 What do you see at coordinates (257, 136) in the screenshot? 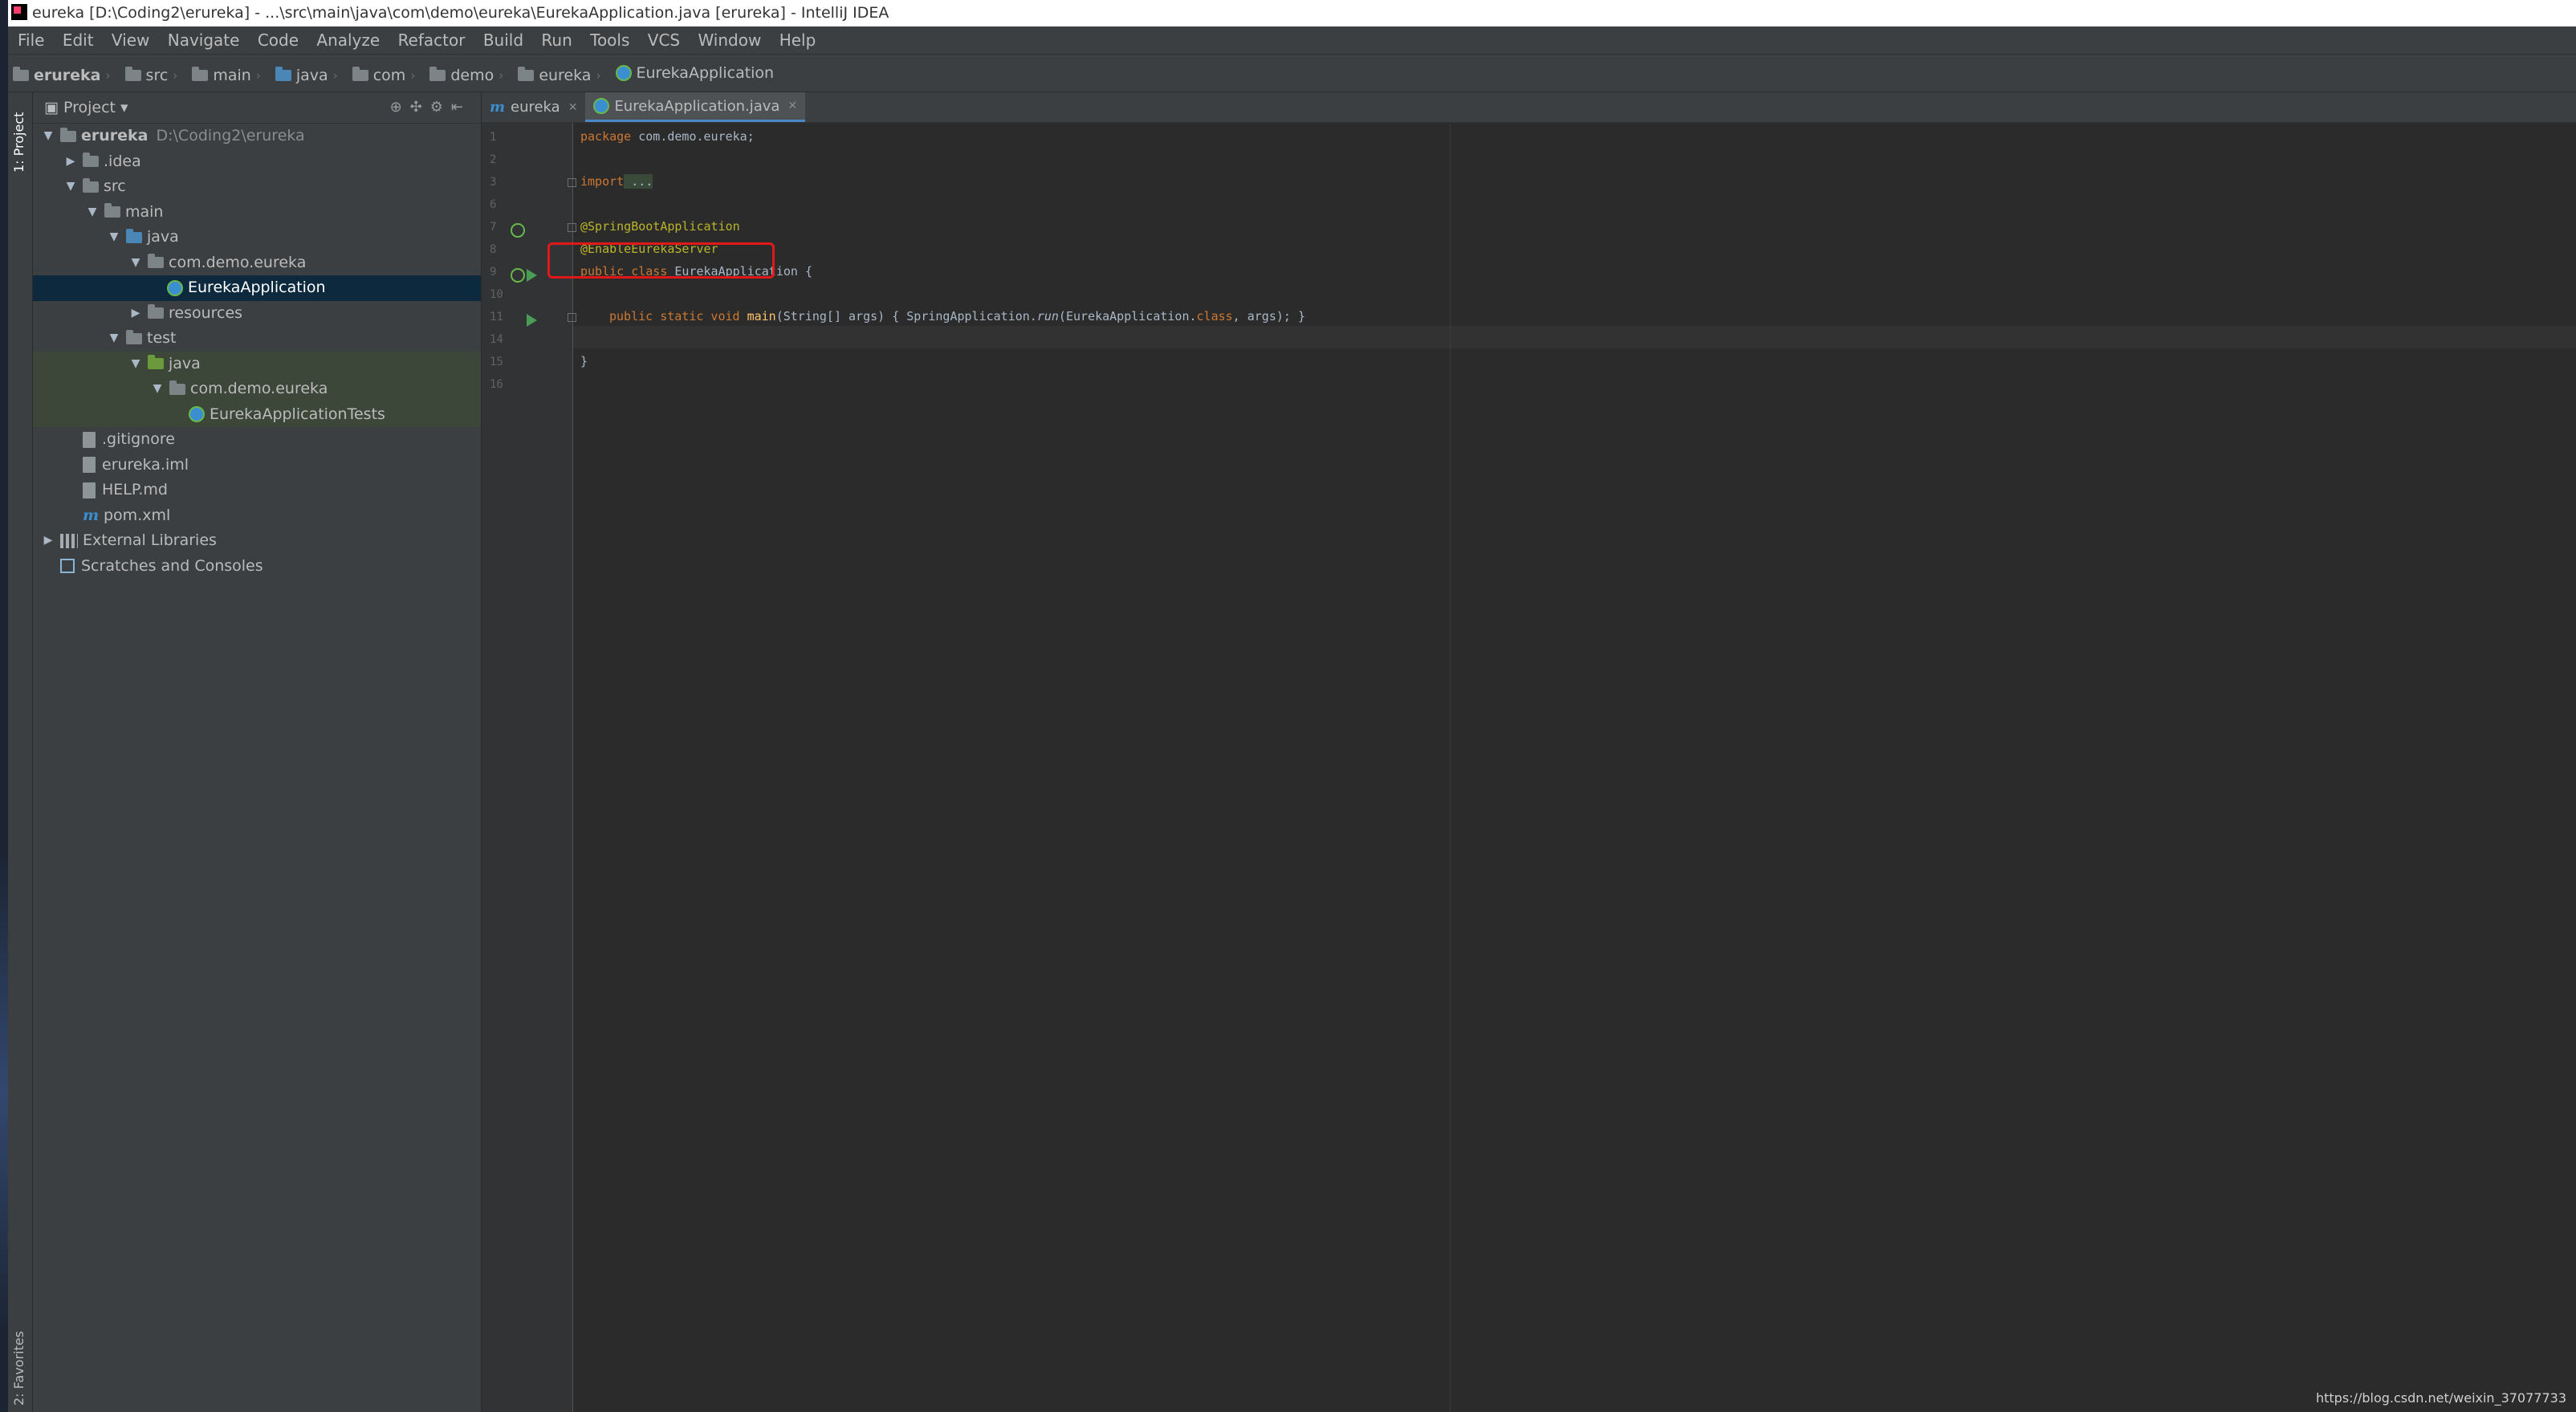
I see `tree-item-root: ▼ erureka D:\Coding2\erureka` at bounding box center [257, 136].